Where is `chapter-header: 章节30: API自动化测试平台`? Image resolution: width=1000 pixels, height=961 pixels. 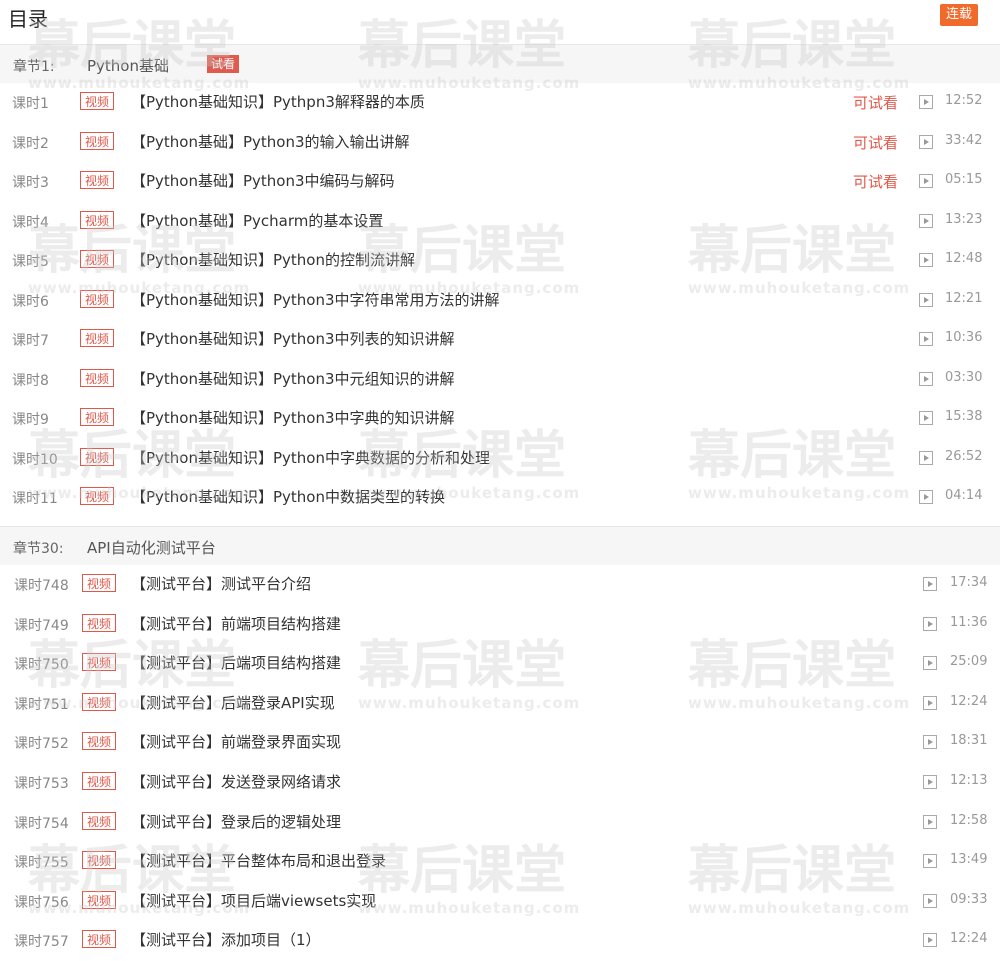 chapter-header: 章节30: API自动化测试平台 is located at coordinates (500, 545).